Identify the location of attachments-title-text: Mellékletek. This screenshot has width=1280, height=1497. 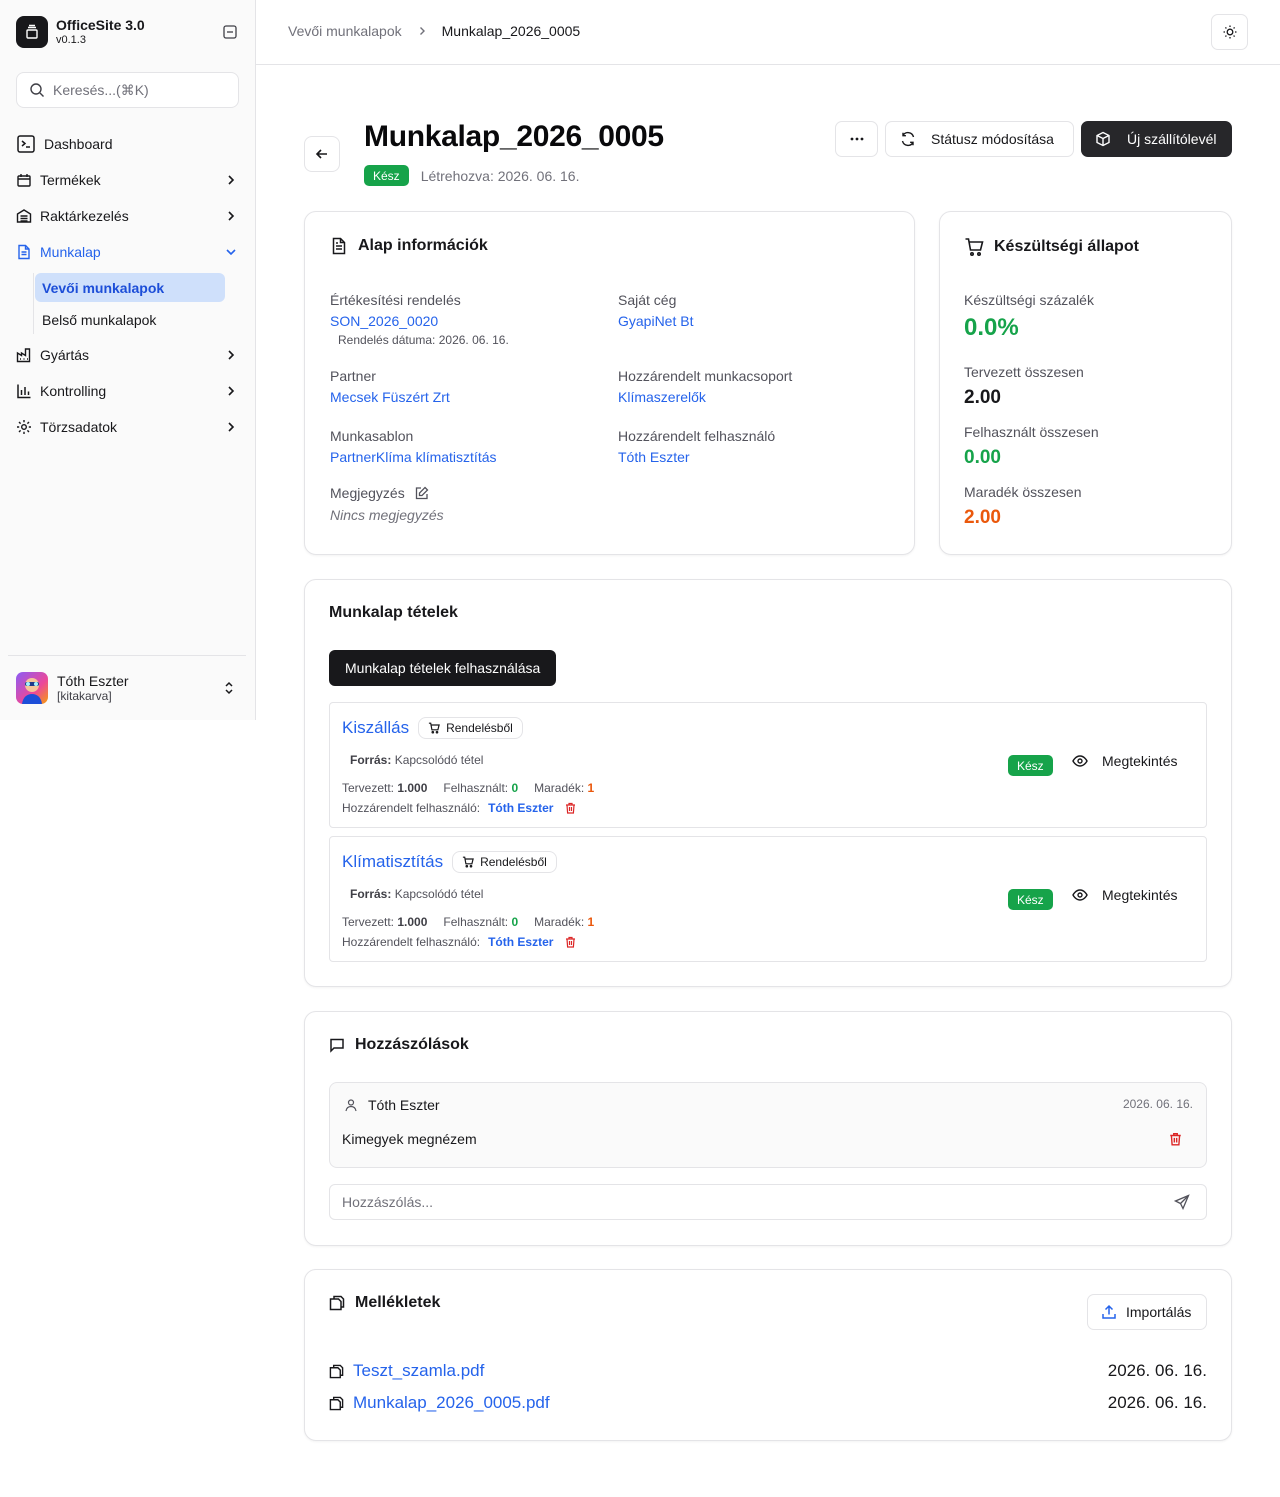
(398, 1302).